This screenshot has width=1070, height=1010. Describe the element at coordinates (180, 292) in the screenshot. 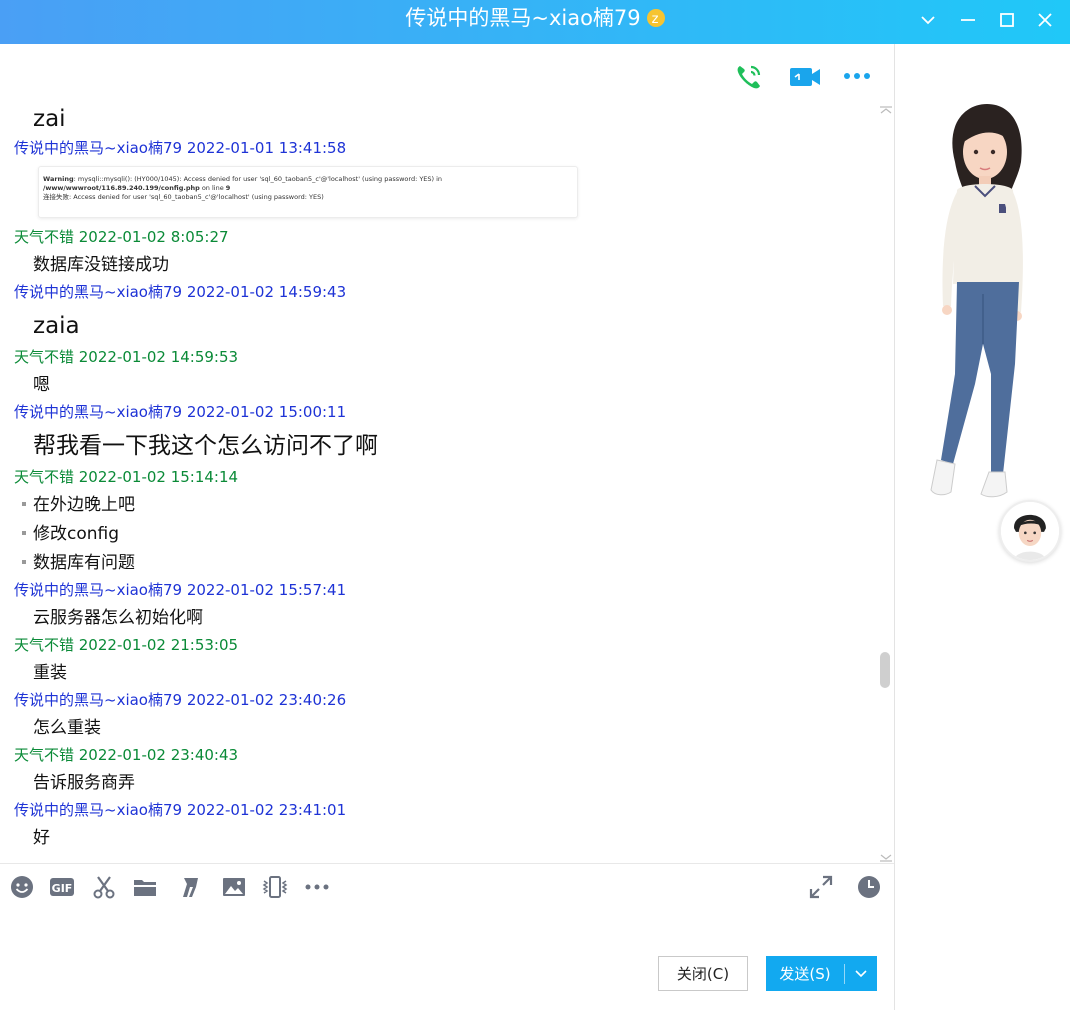

I see `message-header: 传说中的黑马~xiao楠79 2022-01-02 14:59:43` at that location.